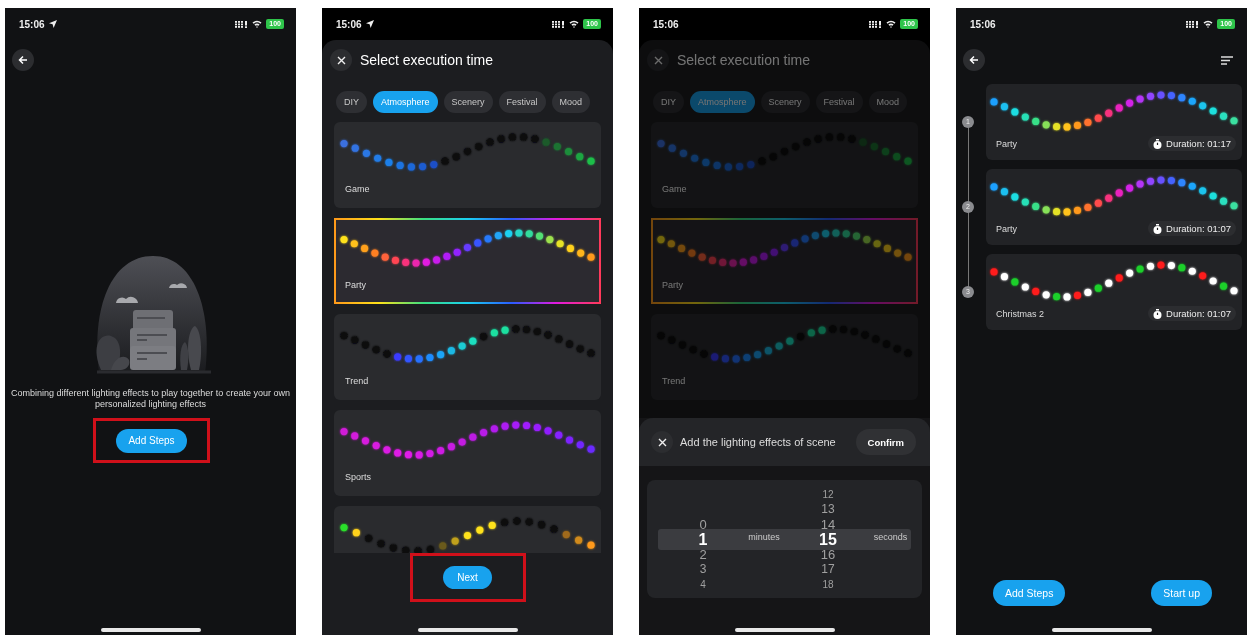  I want to click on picker-value: 17, so click(828, 569).